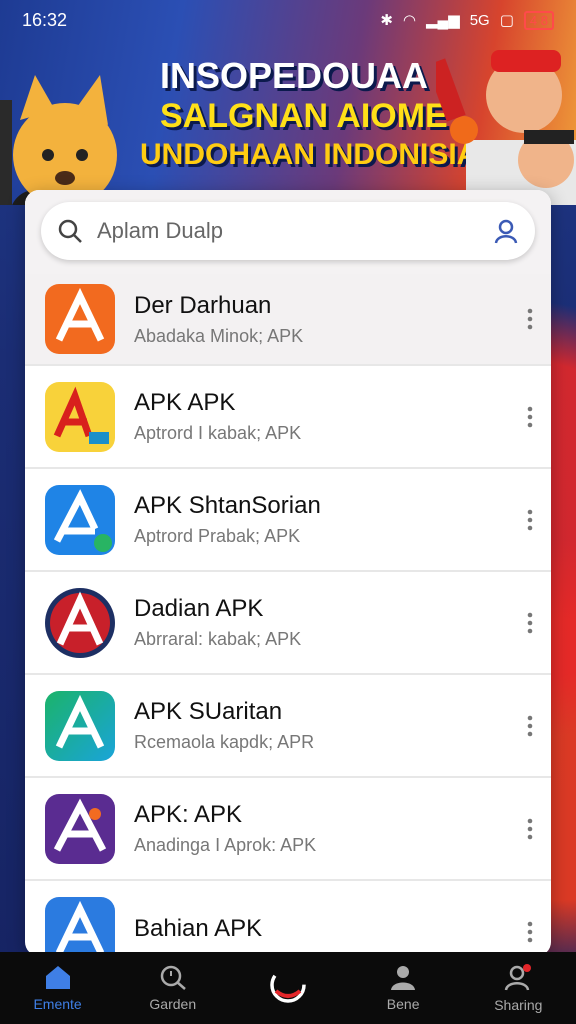  Describe the element at coordinates (227, 505) in the screenshot. I see `app-title: APK ShtanSorian` at that location.